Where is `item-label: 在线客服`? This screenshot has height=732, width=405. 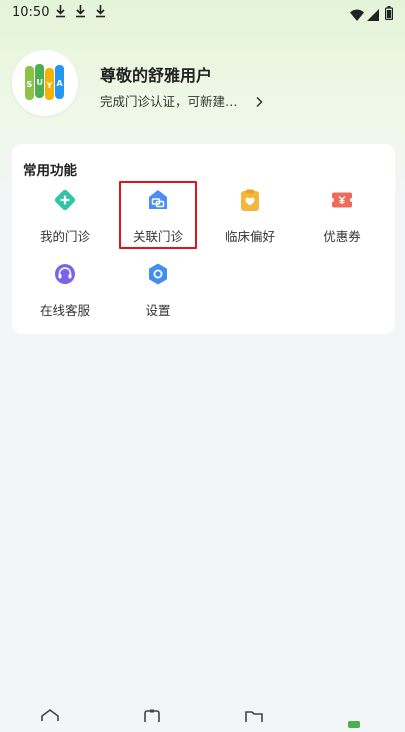
item-label: 在线客服 is located at coordinates (64, 310).